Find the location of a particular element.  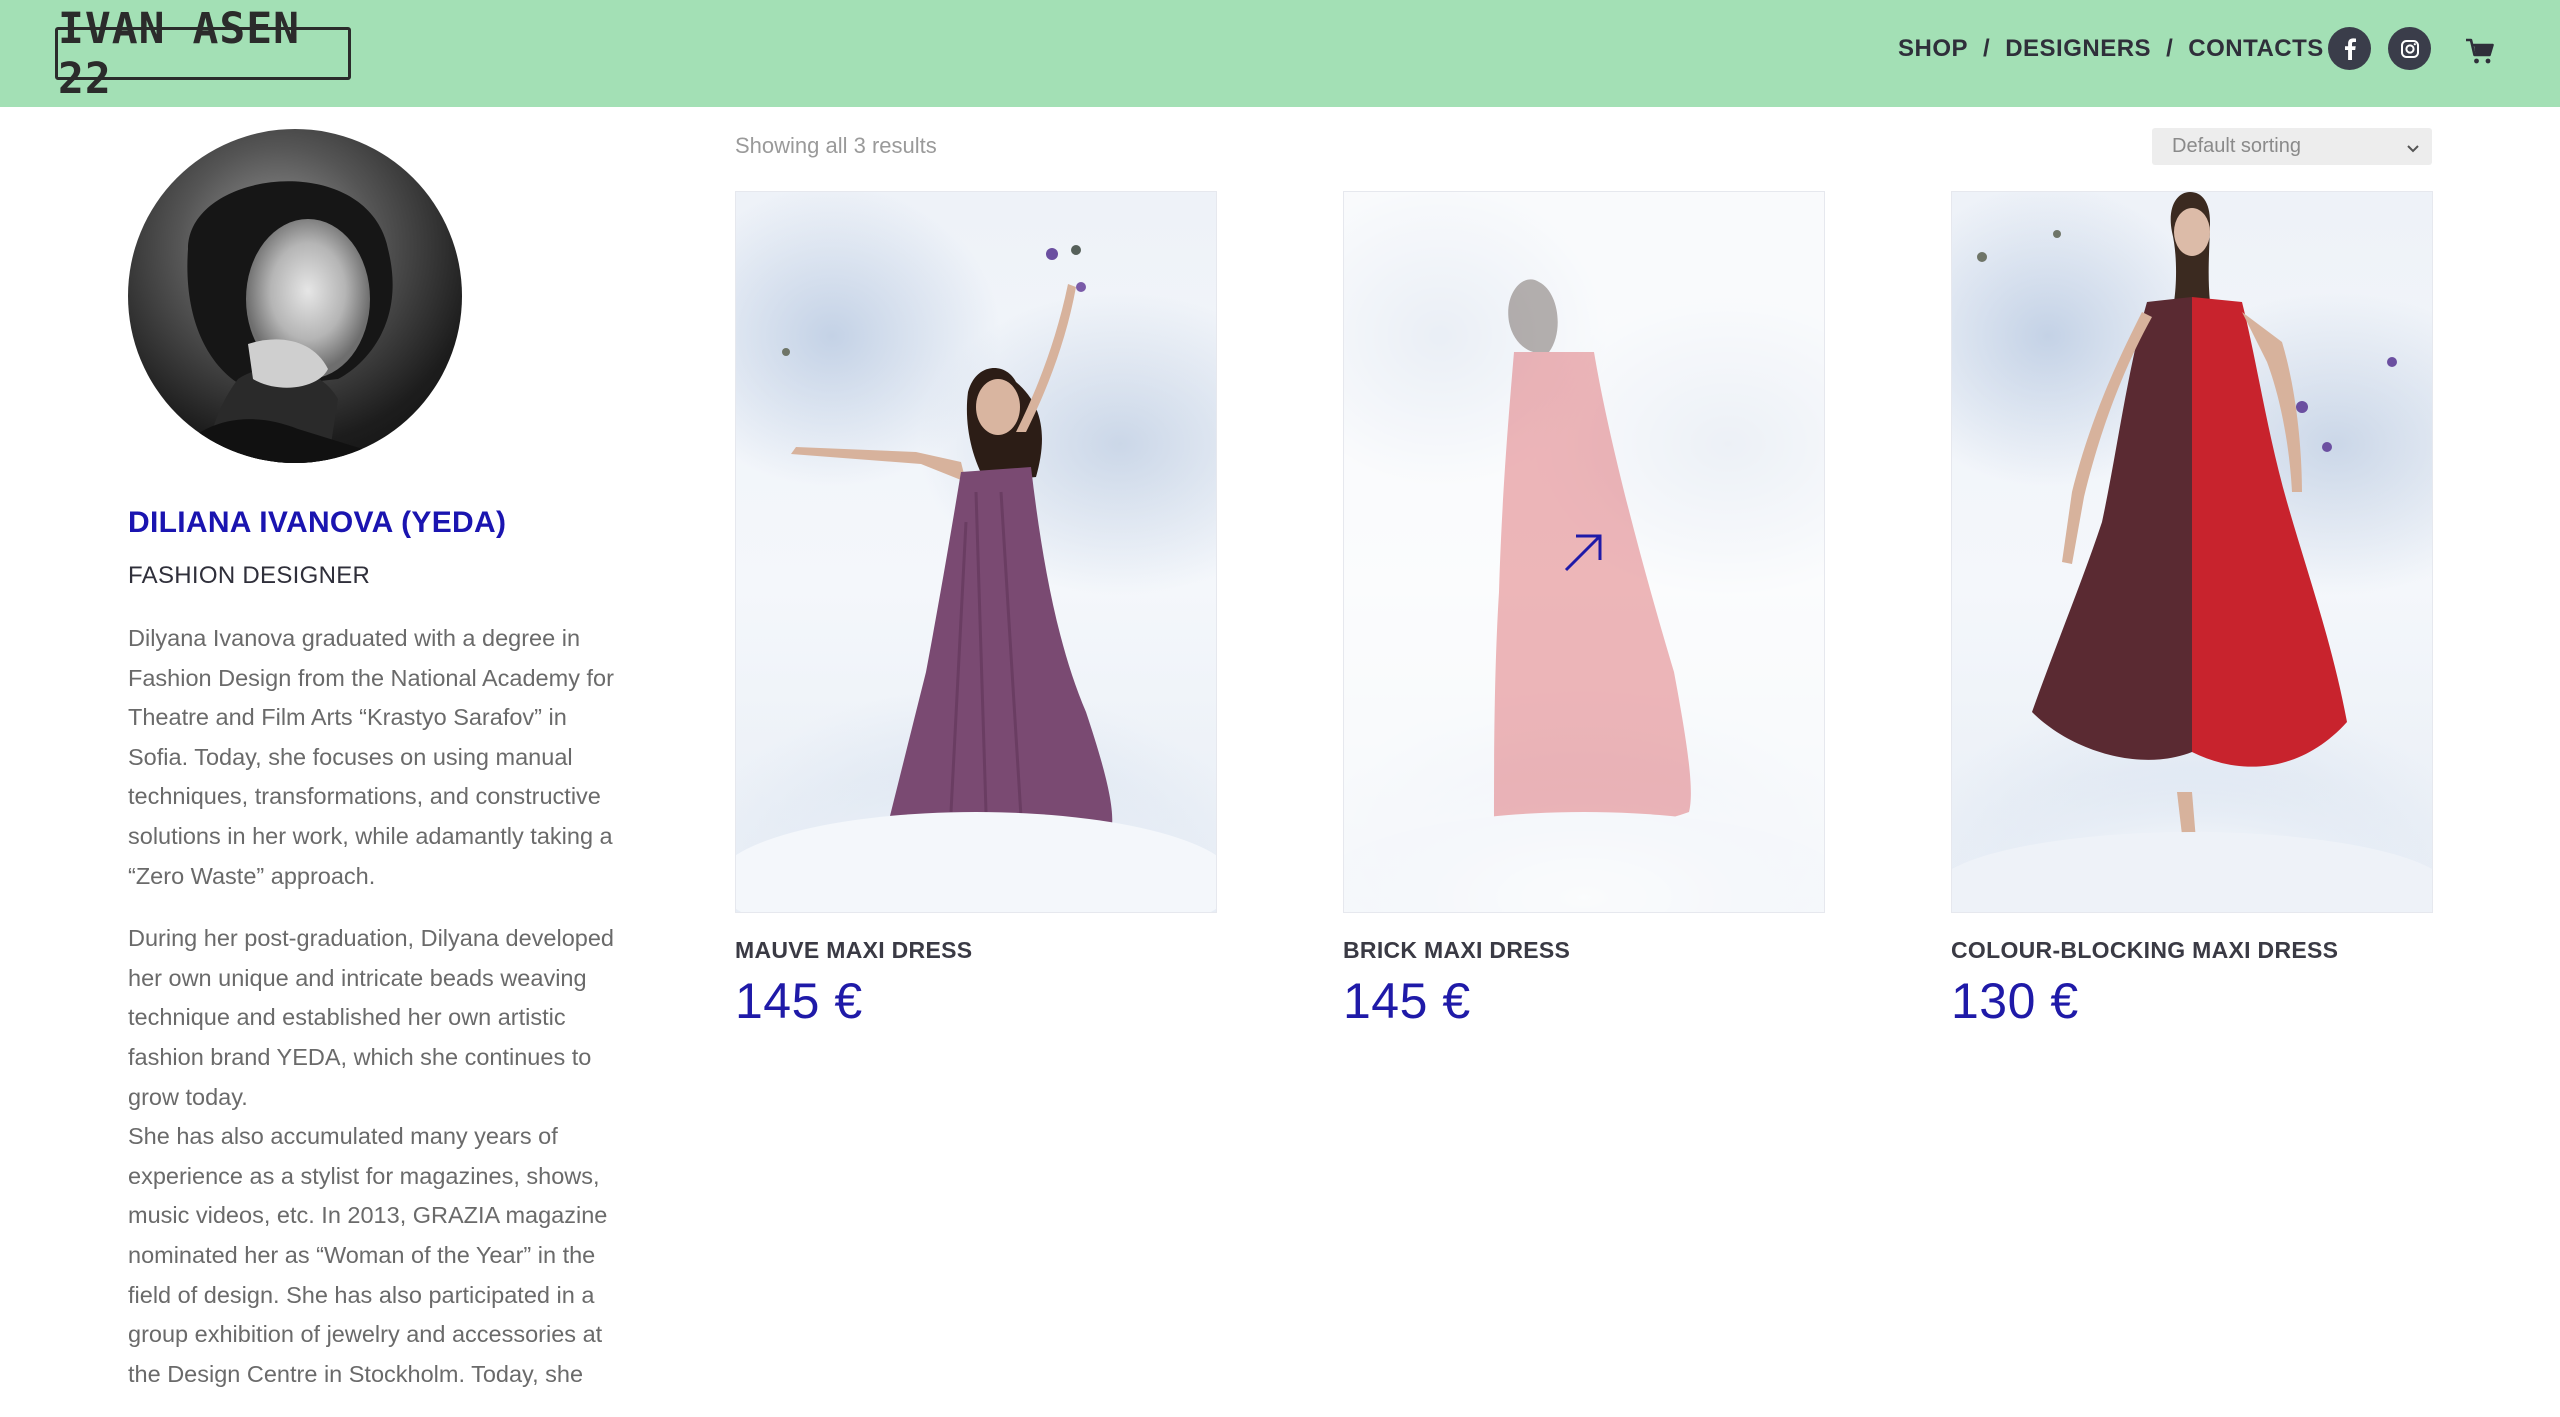

product-title: COLOUR-BLOCKING MAXI DRESS is located at coordinates (2192, 950).